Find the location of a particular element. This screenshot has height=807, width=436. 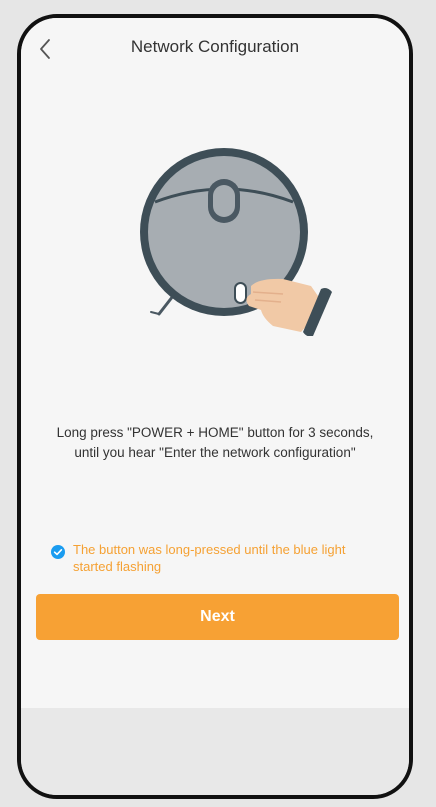

page-title: Network Configuration is located at coordinates (215, 46).